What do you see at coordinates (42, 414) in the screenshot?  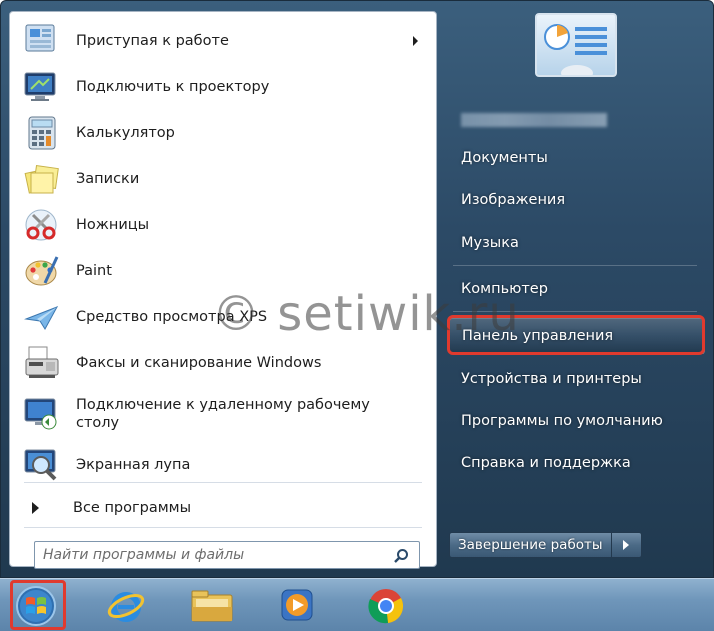 I see `remote-desktop-icon` at bounding box center [42, 414].